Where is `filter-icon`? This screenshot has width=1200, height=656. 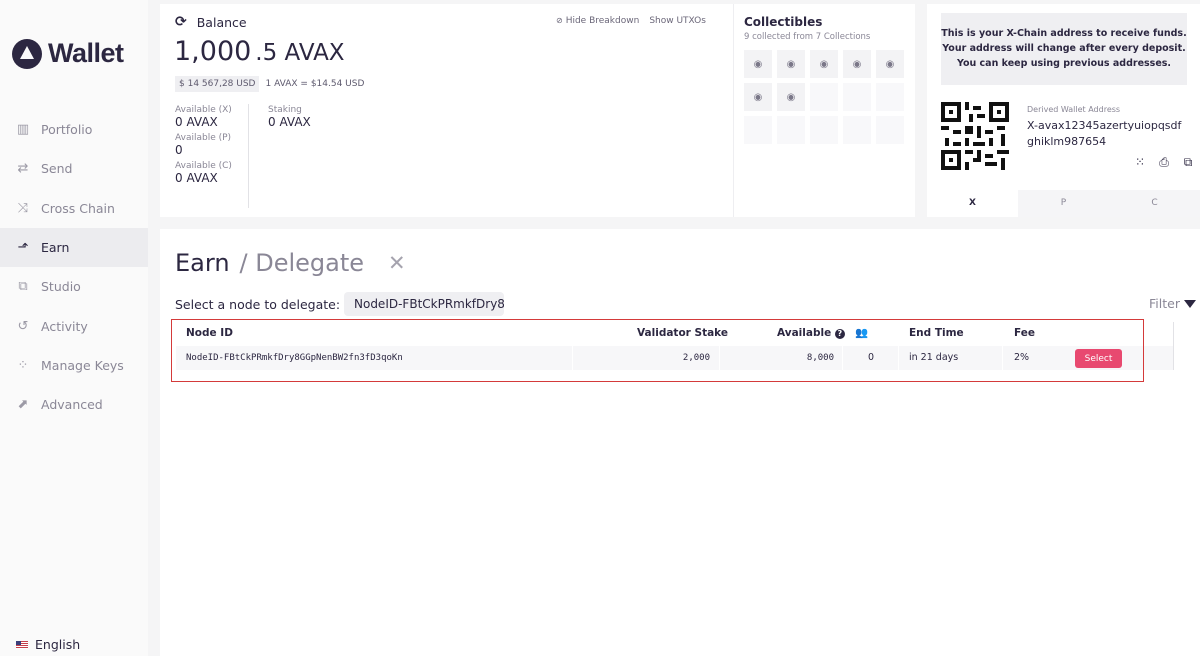 filter-icon is located at coordinates (1190, 303).